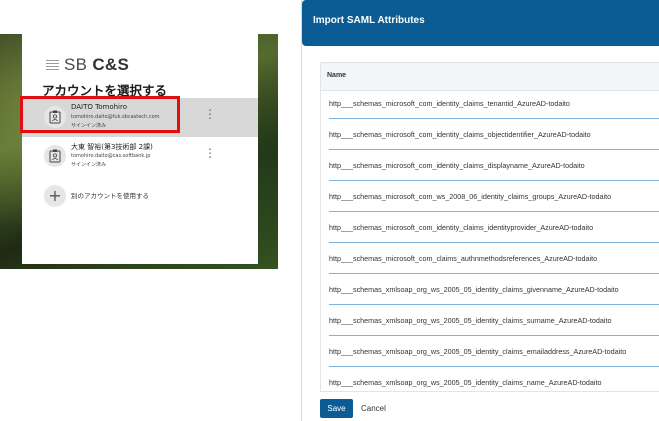  I want to click on save-button: Save, so click(336, 408).